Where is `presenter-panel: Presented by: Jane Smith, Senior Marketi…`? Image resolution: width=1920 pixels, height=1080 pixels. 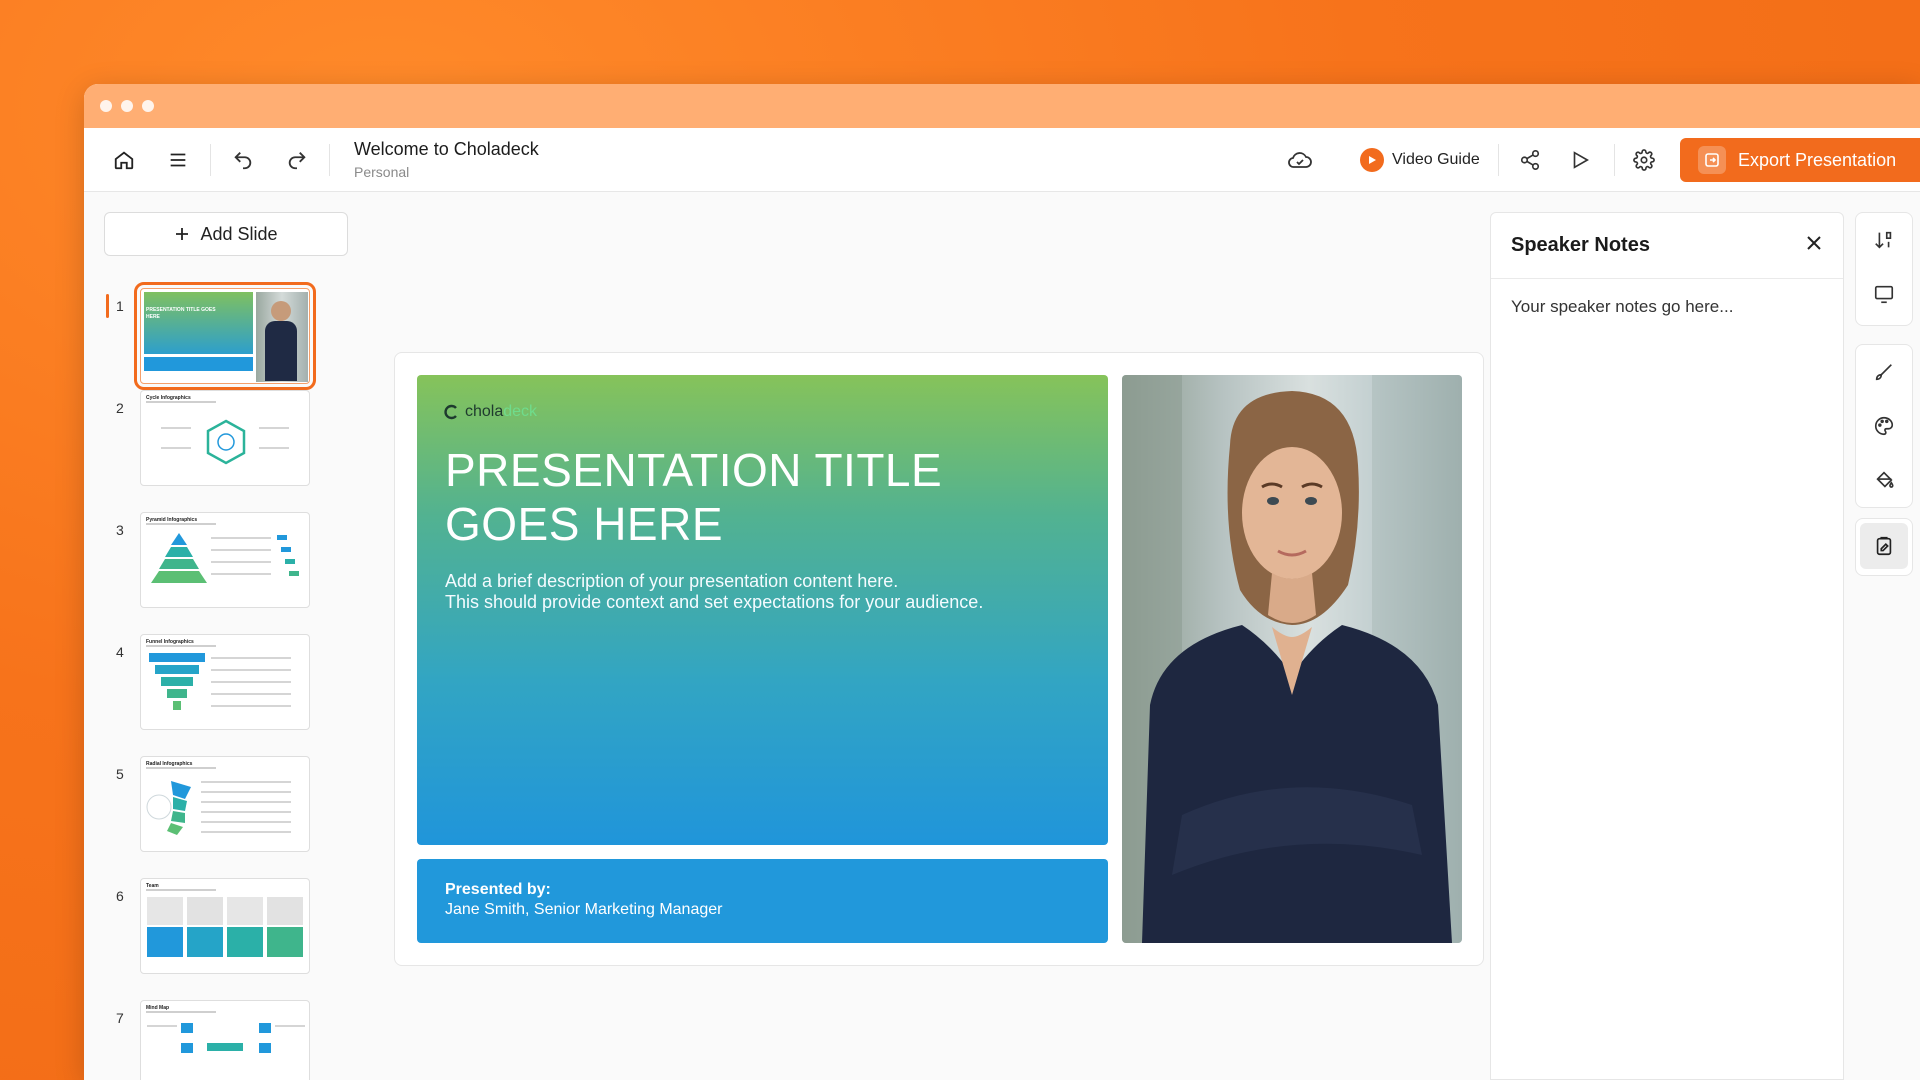 presenter-panel: Presented by: Jane Smith, Senior Marketi… is located at coordinates (762, 901).